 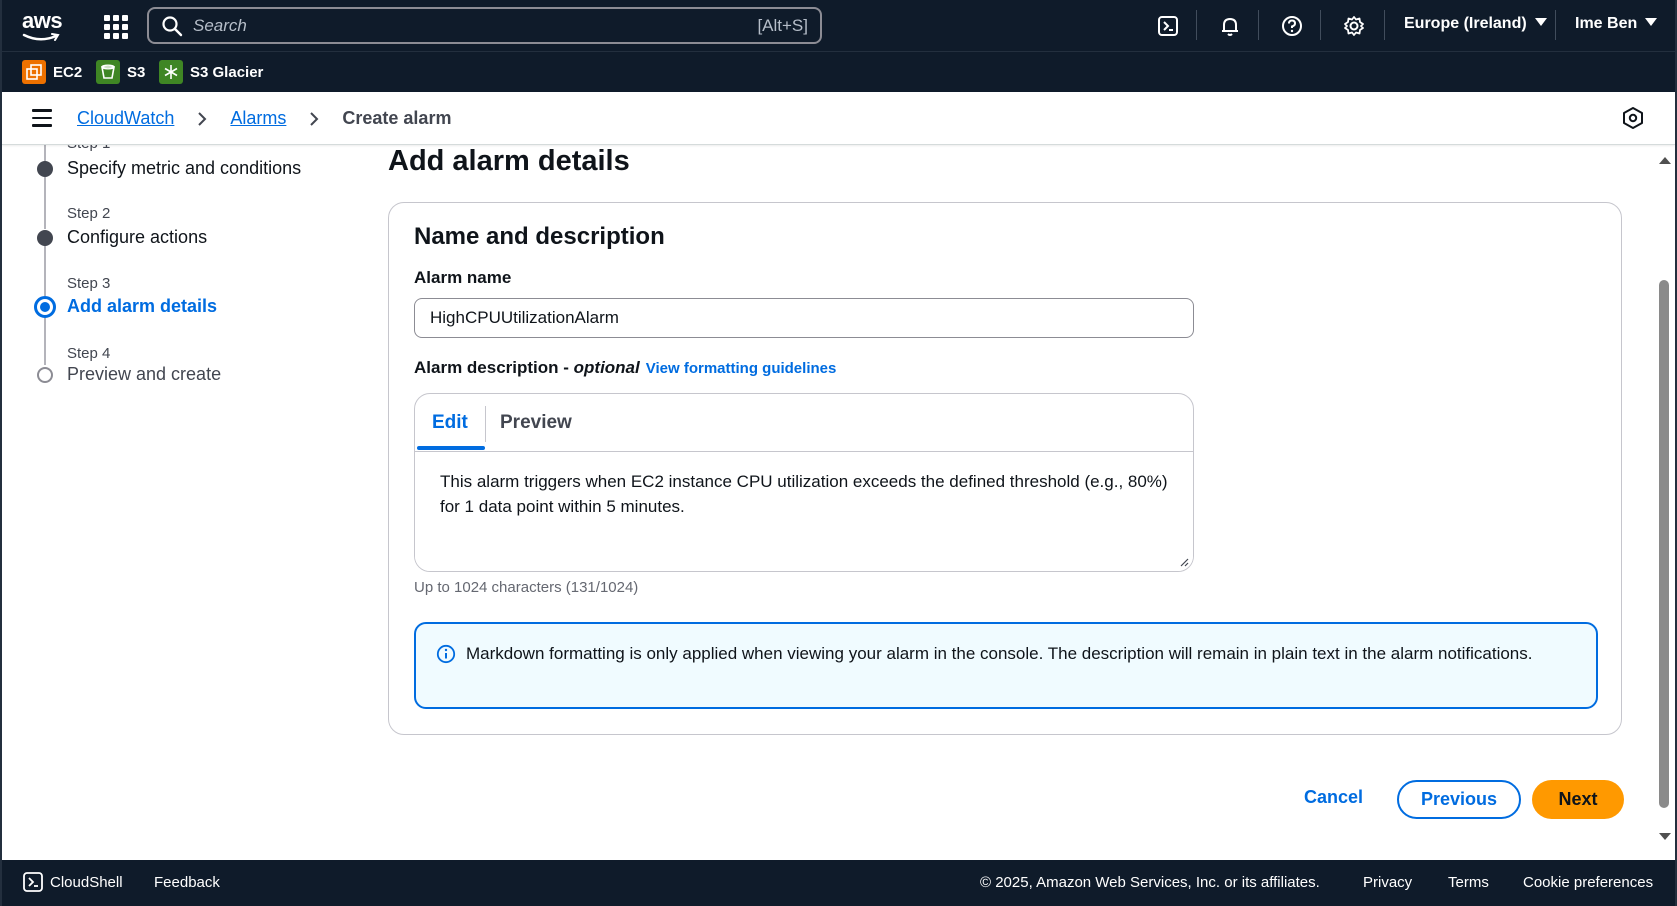 I want to click on breadcrumb-cloudwatch: CloudWatch, so click(x=125, y=118).